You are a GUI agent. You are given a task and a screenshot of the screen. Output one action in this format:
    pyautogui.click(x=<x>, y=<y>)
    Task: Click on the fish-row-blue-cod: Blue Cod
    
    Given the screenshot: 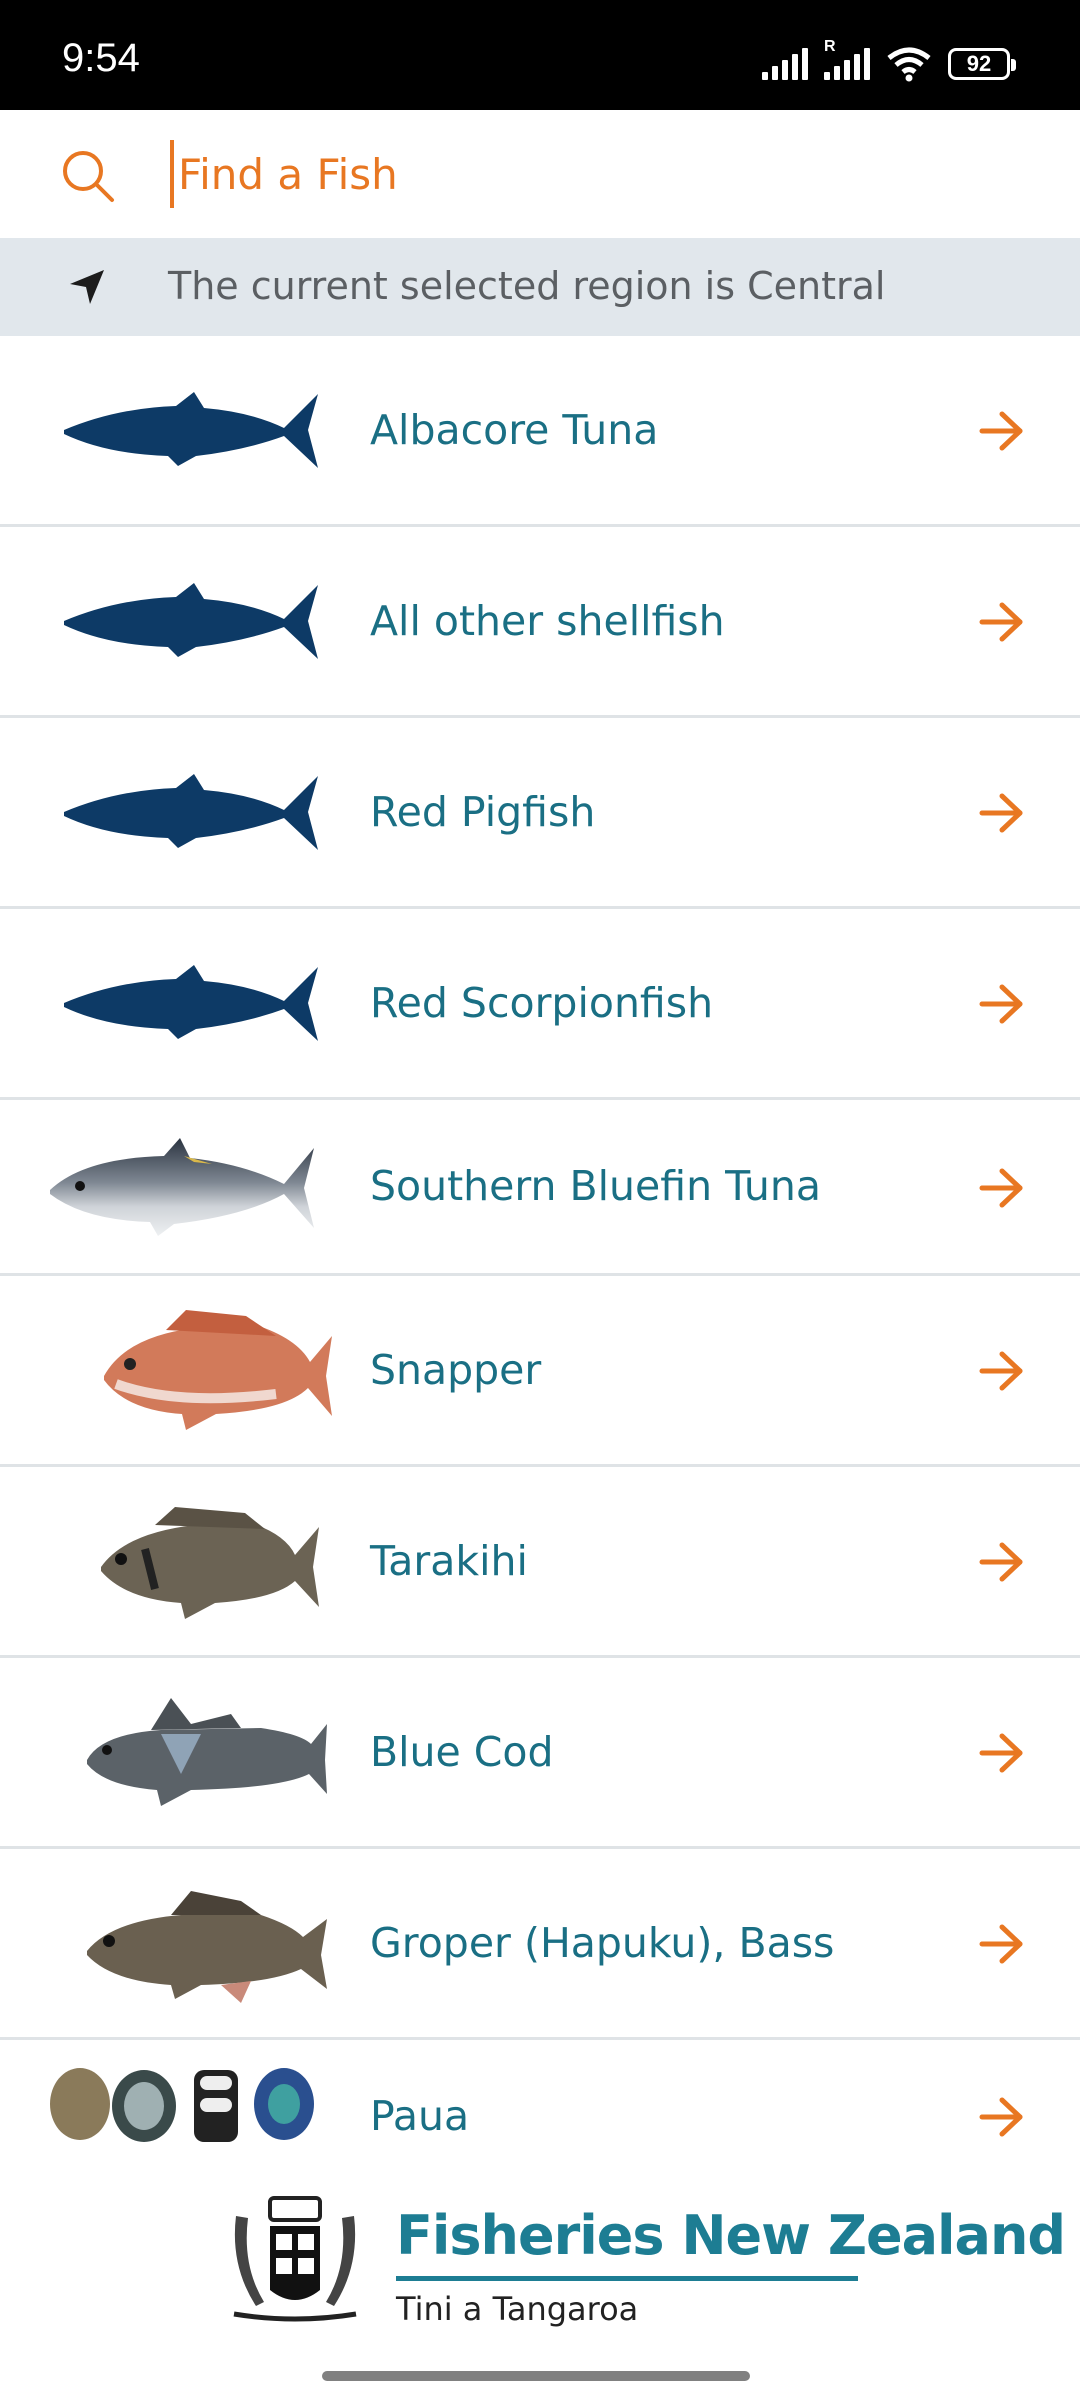 What is the action you would take?
    pyautogui.click(x=540, y=1753)
    